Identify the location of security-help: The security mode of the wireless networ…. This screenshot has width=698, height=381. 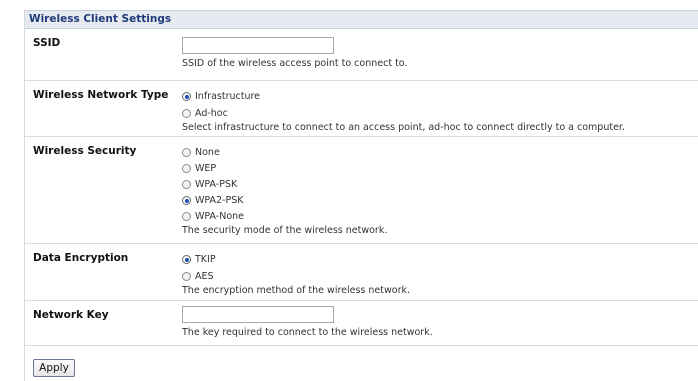
(285, 230).